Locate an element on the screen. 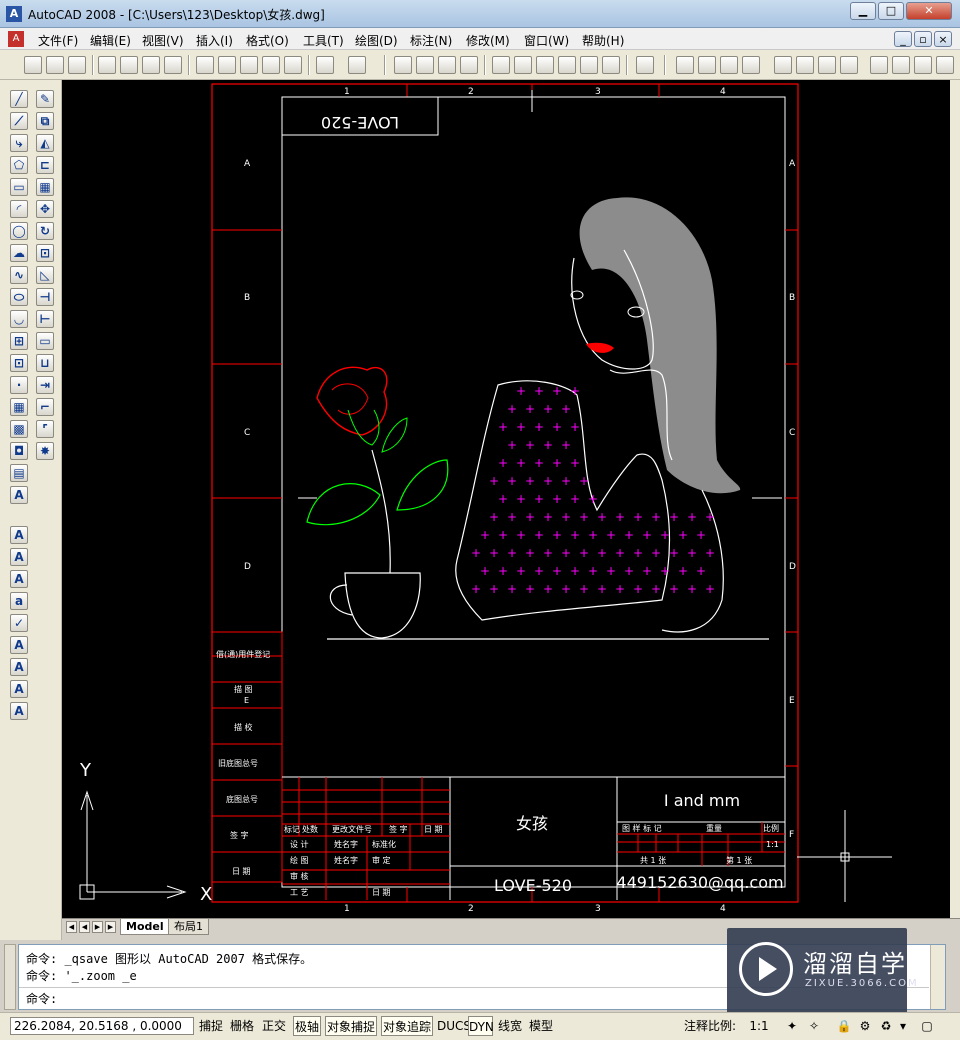 The image size is (960, 1040). cut-icon is located at coordinates (205, 65).